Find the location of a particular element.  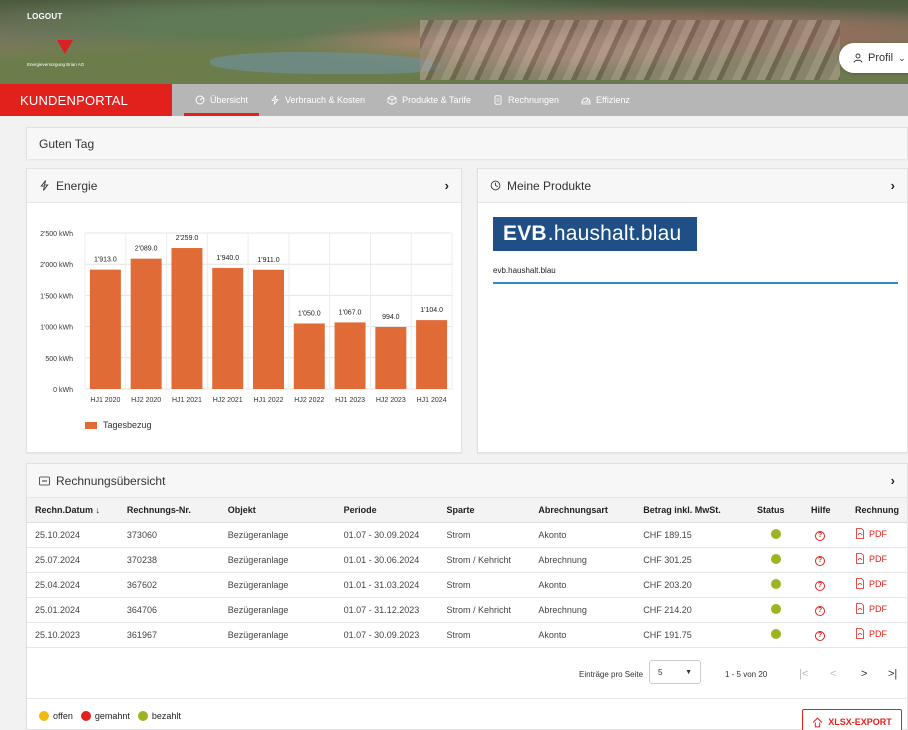

company-logo: Energieversorgung Brian AG is located at coordinates (55, 55).